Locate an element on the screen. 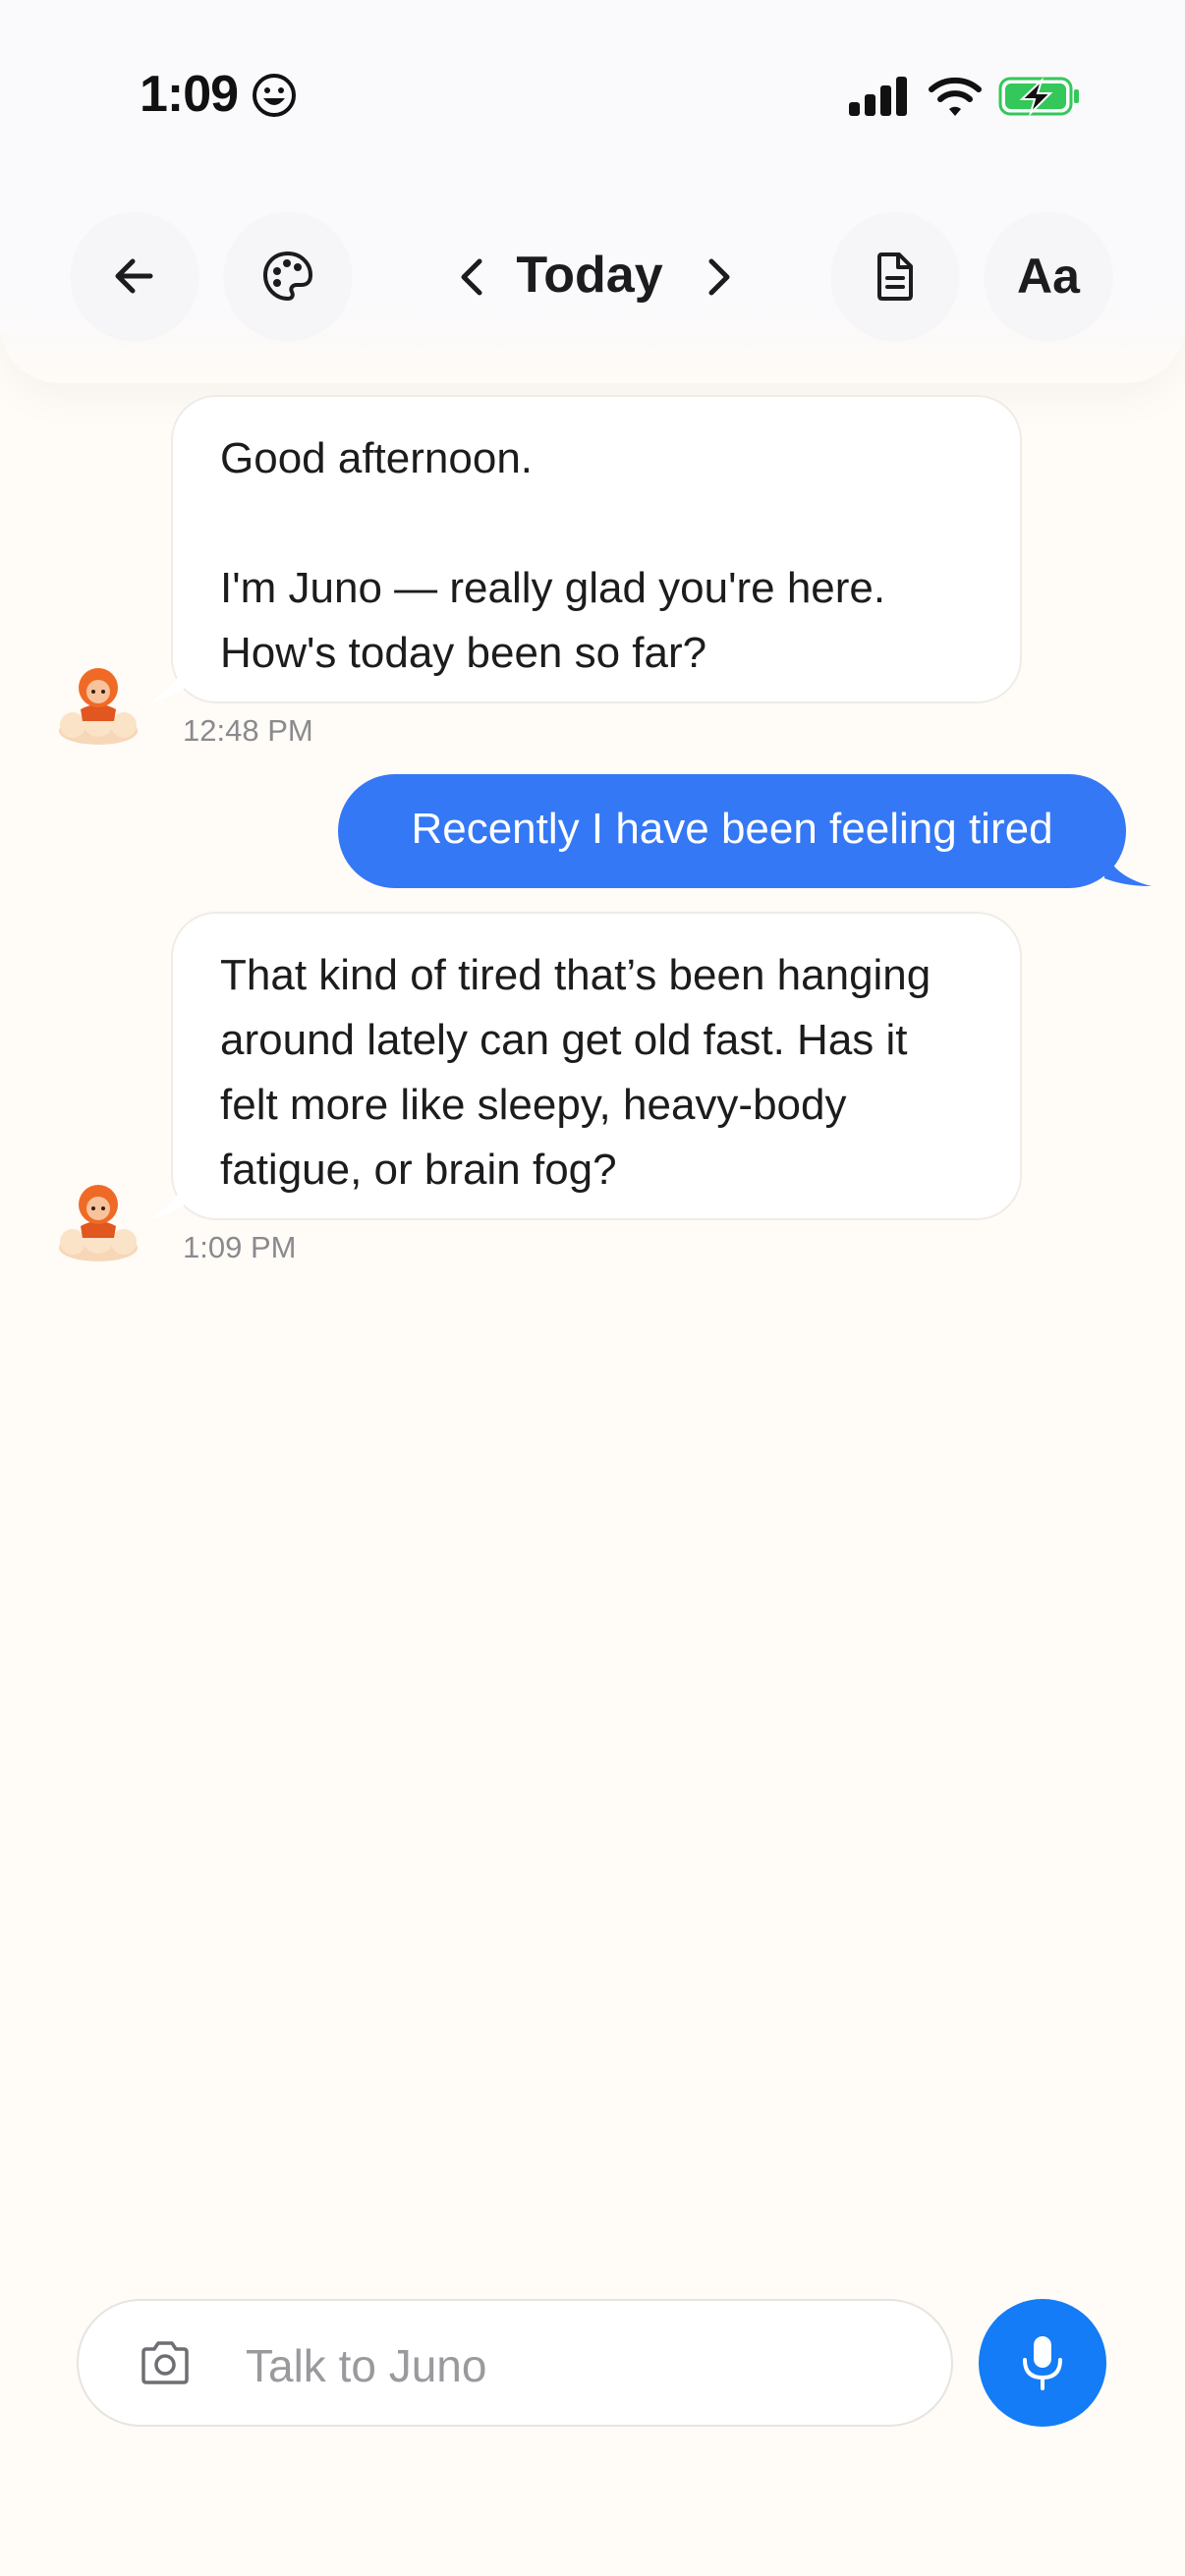 The height and width of the screenshot is (2576, 1185). message-input is located at coordinates (580, 2365).